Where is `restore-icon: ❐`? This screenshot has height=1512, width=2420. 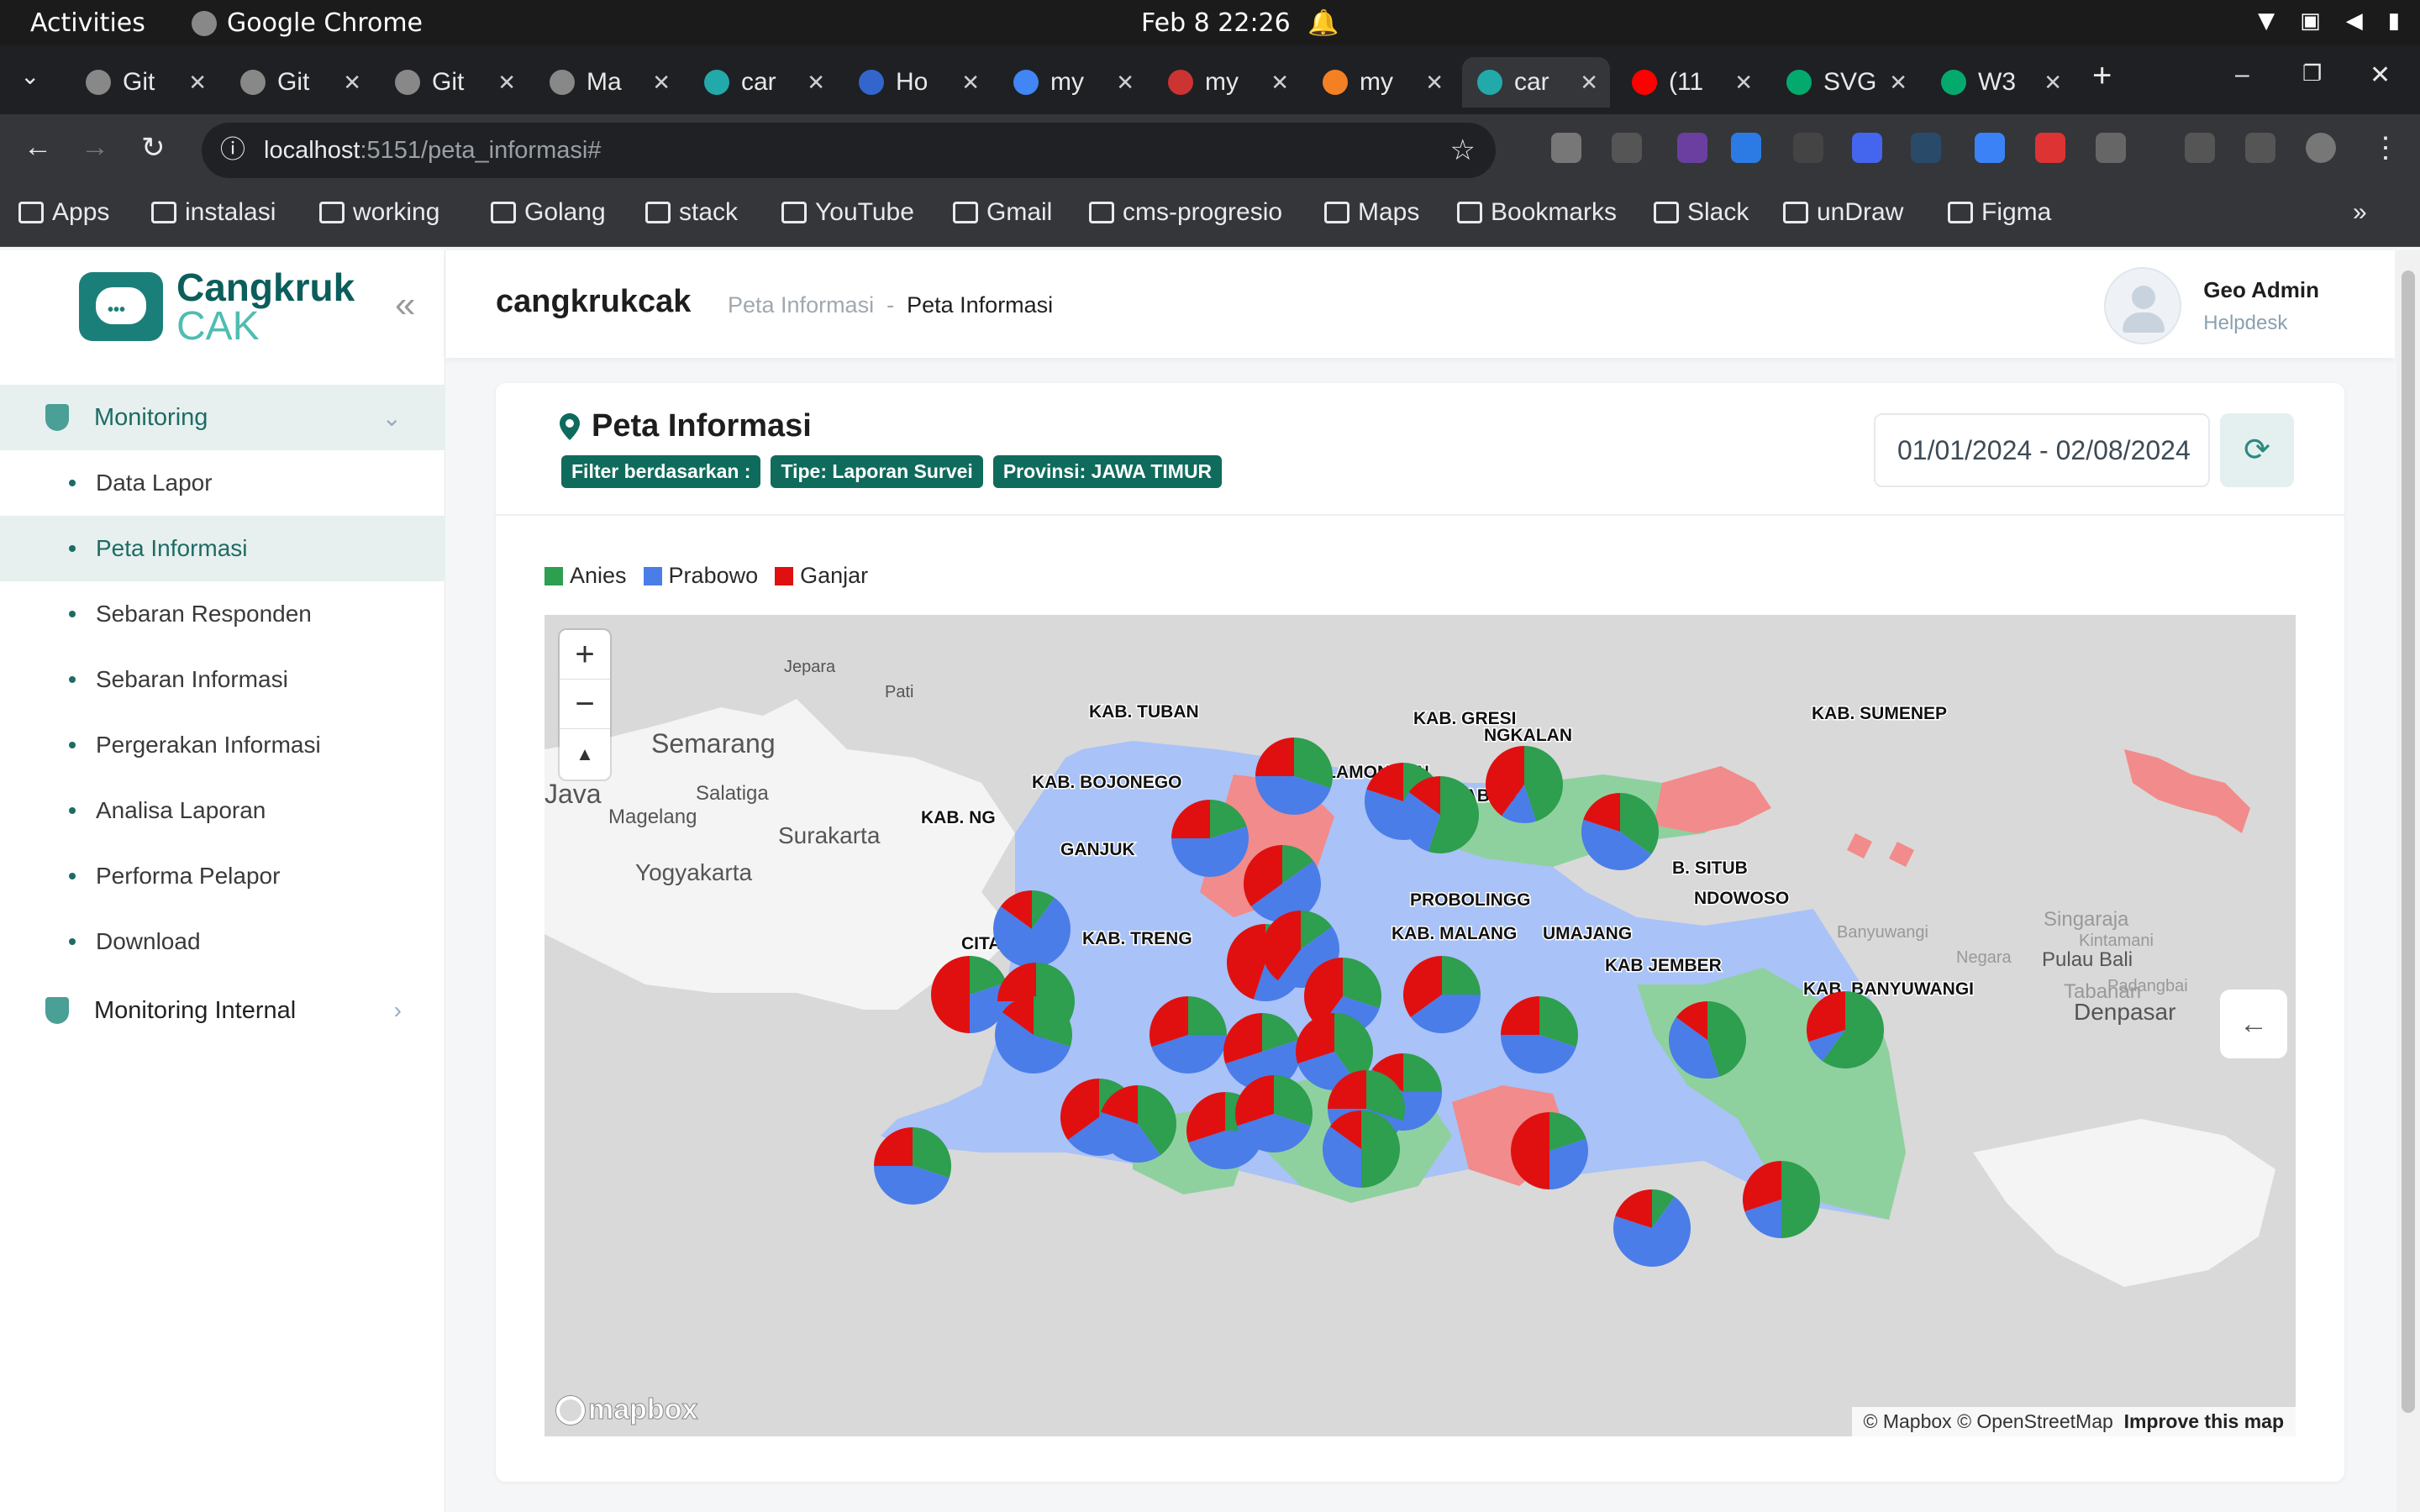 restore-icon: ❐ is located at coordinates (2312, 73).